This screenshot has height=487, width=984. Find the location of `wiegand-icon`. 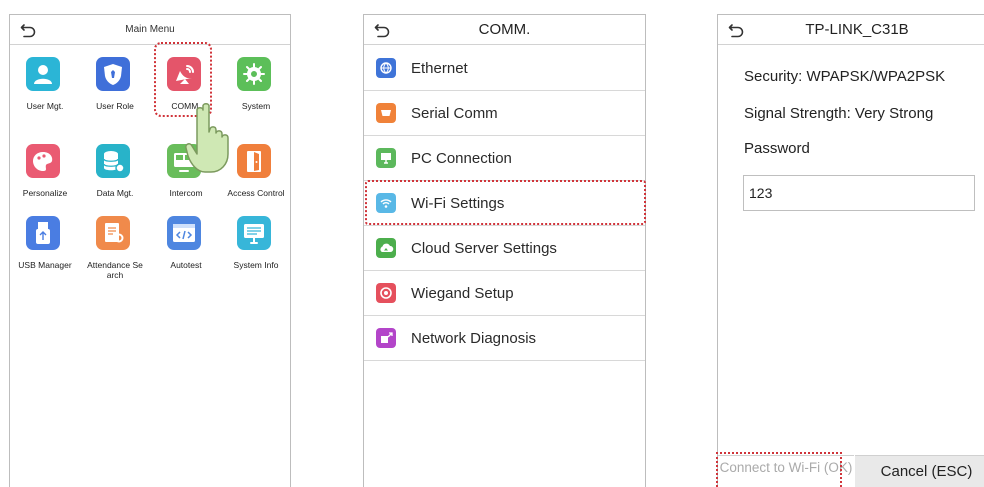

wiegand-icon is located at coordinates (386, 293).